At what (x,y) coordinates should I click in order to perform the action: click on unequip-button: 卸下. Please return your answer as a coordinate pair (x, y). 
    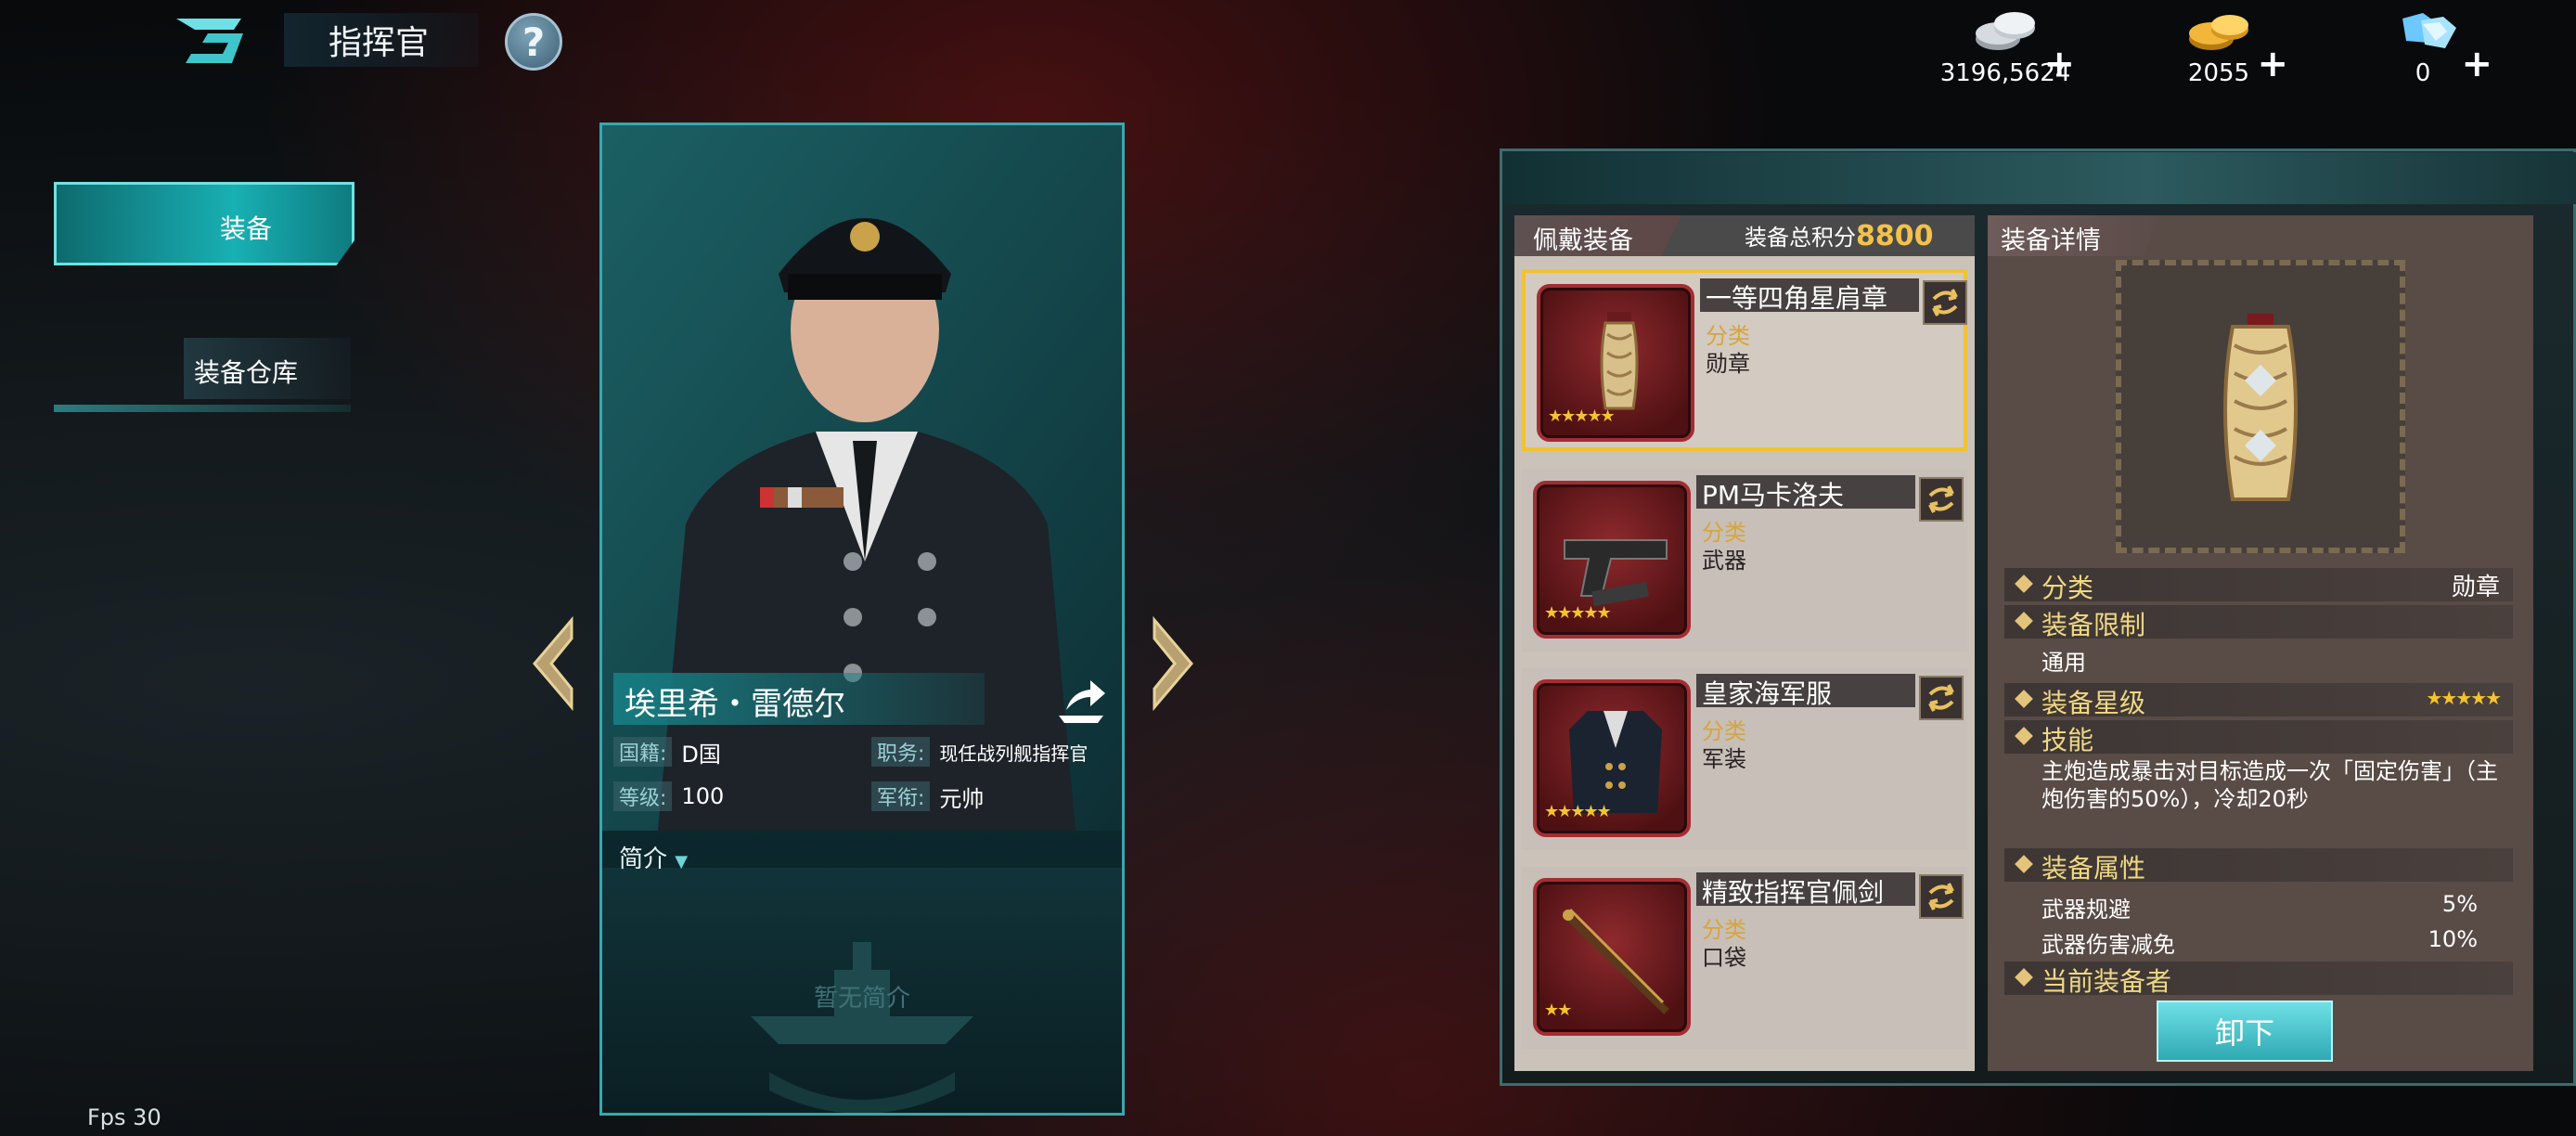
    Looking at the image, I should click on (2245, 1031).